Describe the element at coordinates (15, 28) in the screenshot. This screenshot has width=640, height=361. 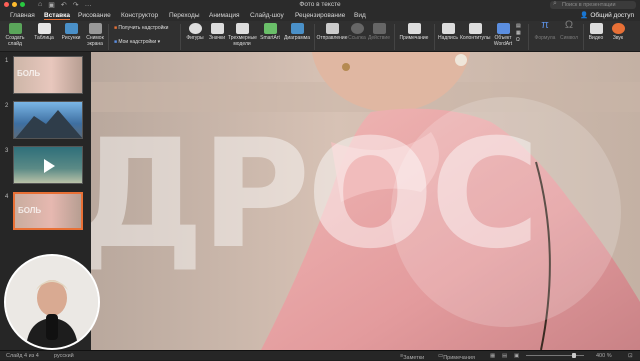
I see `new-slide-icon` at that location.